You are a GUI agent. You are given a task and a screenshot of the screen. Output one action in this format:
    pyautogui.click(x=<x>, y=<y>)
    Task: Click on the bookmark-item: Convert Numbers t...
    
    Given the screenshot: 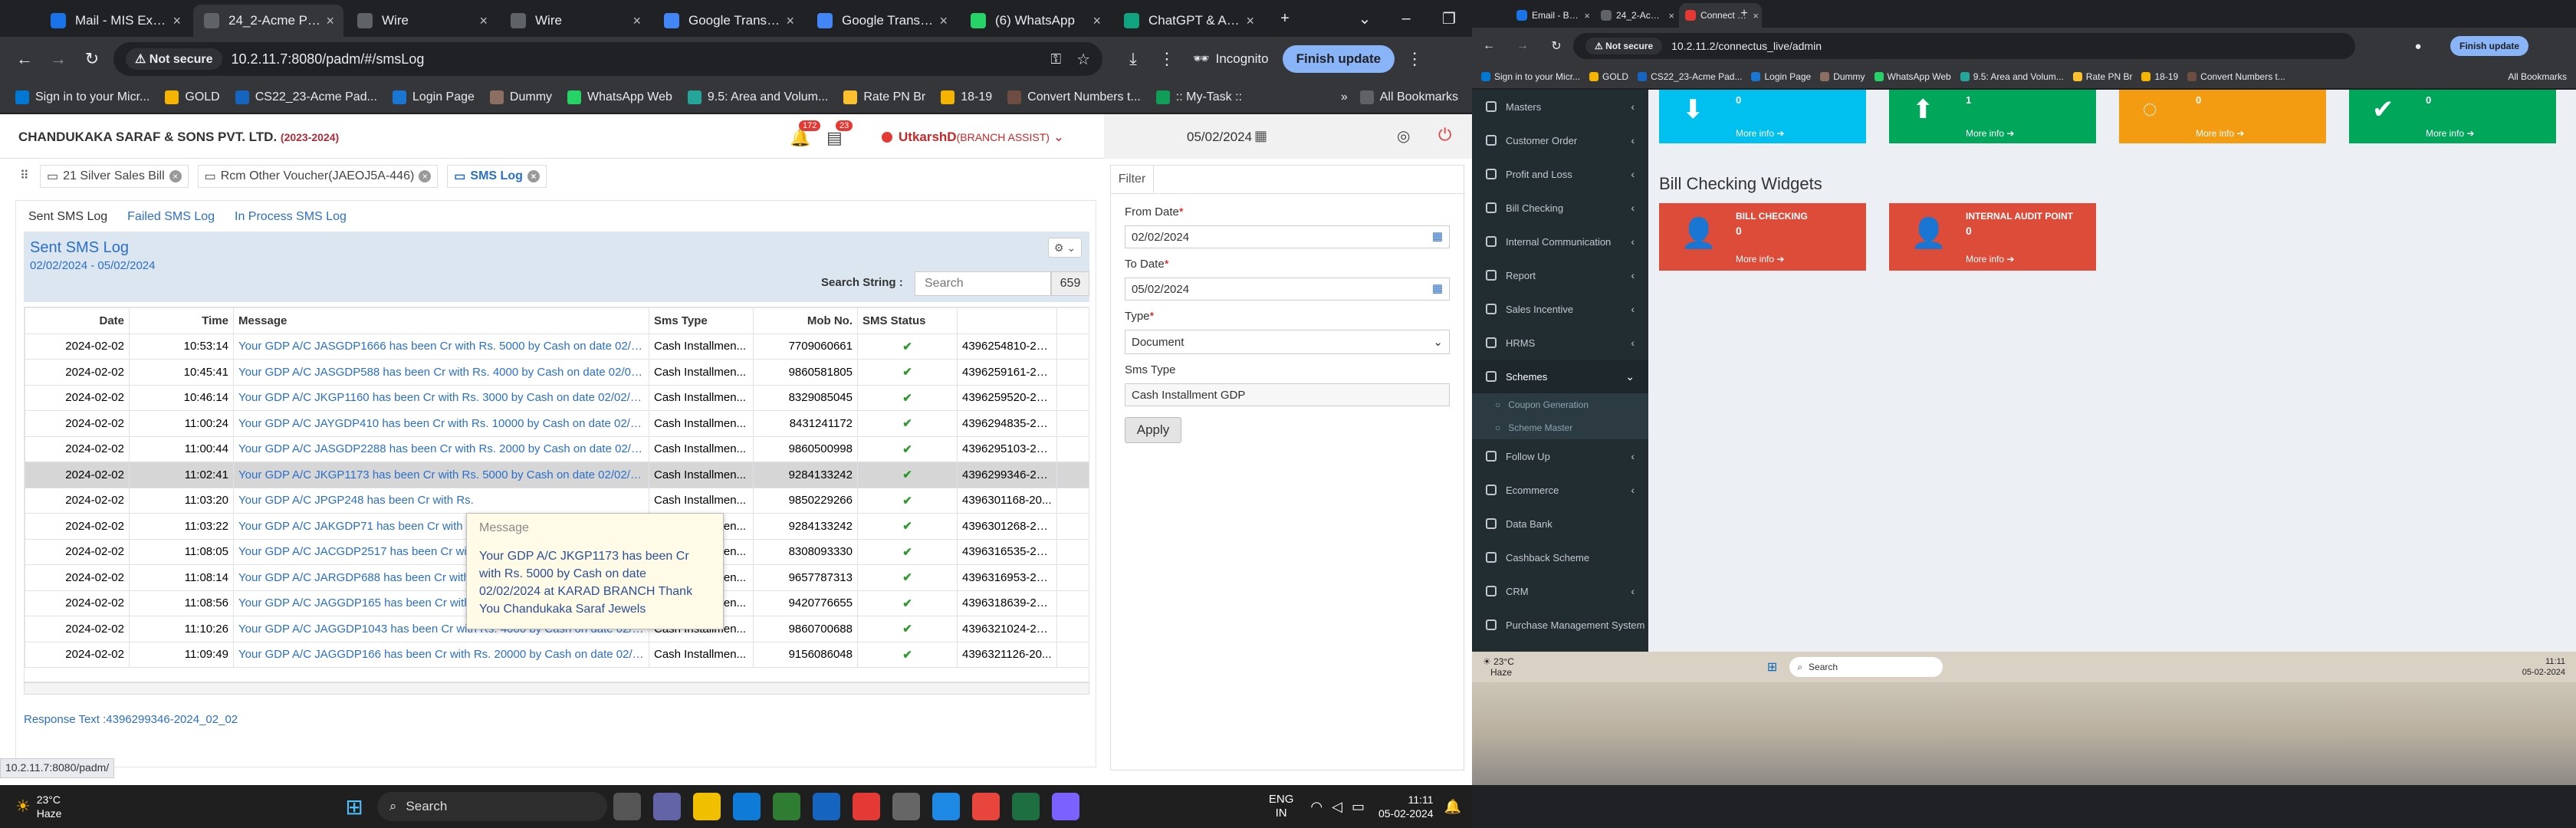 What is the action you would take?
    pyautogui.click(x=2236, y=76)
    